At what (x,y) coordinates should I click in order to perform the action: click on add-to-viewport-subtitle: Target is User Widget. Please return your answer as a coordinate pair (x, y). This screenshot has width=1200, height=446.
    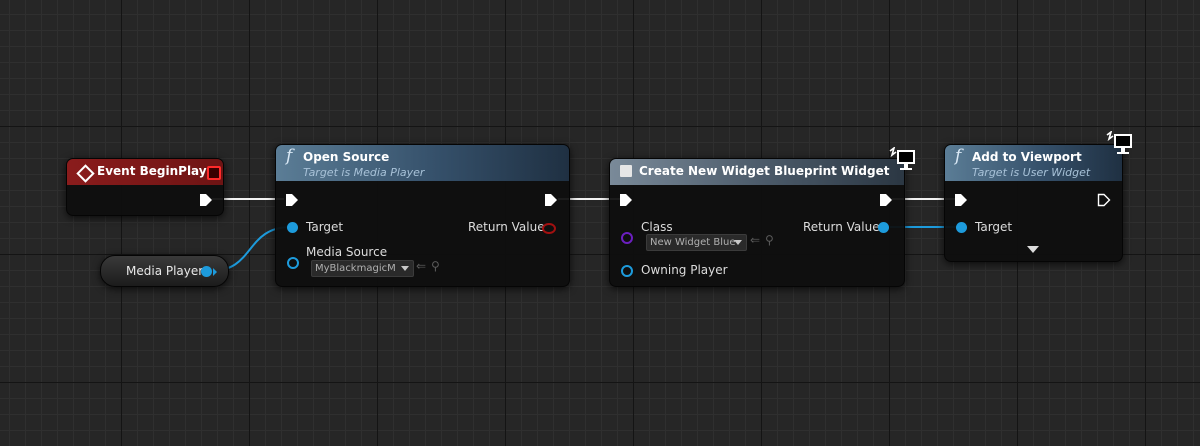
    Looking at the image, I should click on (1031, 172).